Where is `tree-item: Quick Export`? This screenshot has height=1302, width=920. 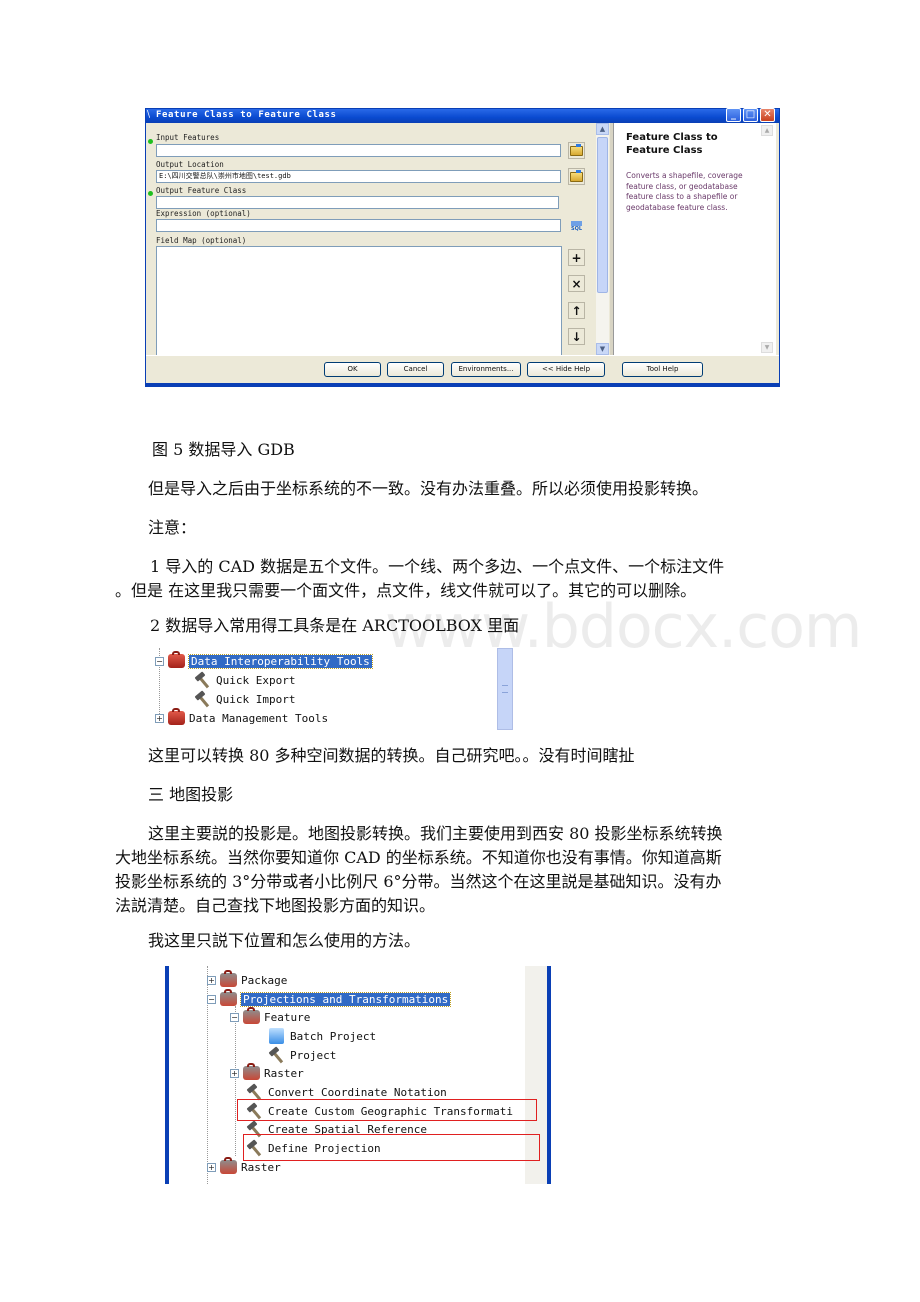 tree-item: Quick Export is located at coordinates (244, 680).